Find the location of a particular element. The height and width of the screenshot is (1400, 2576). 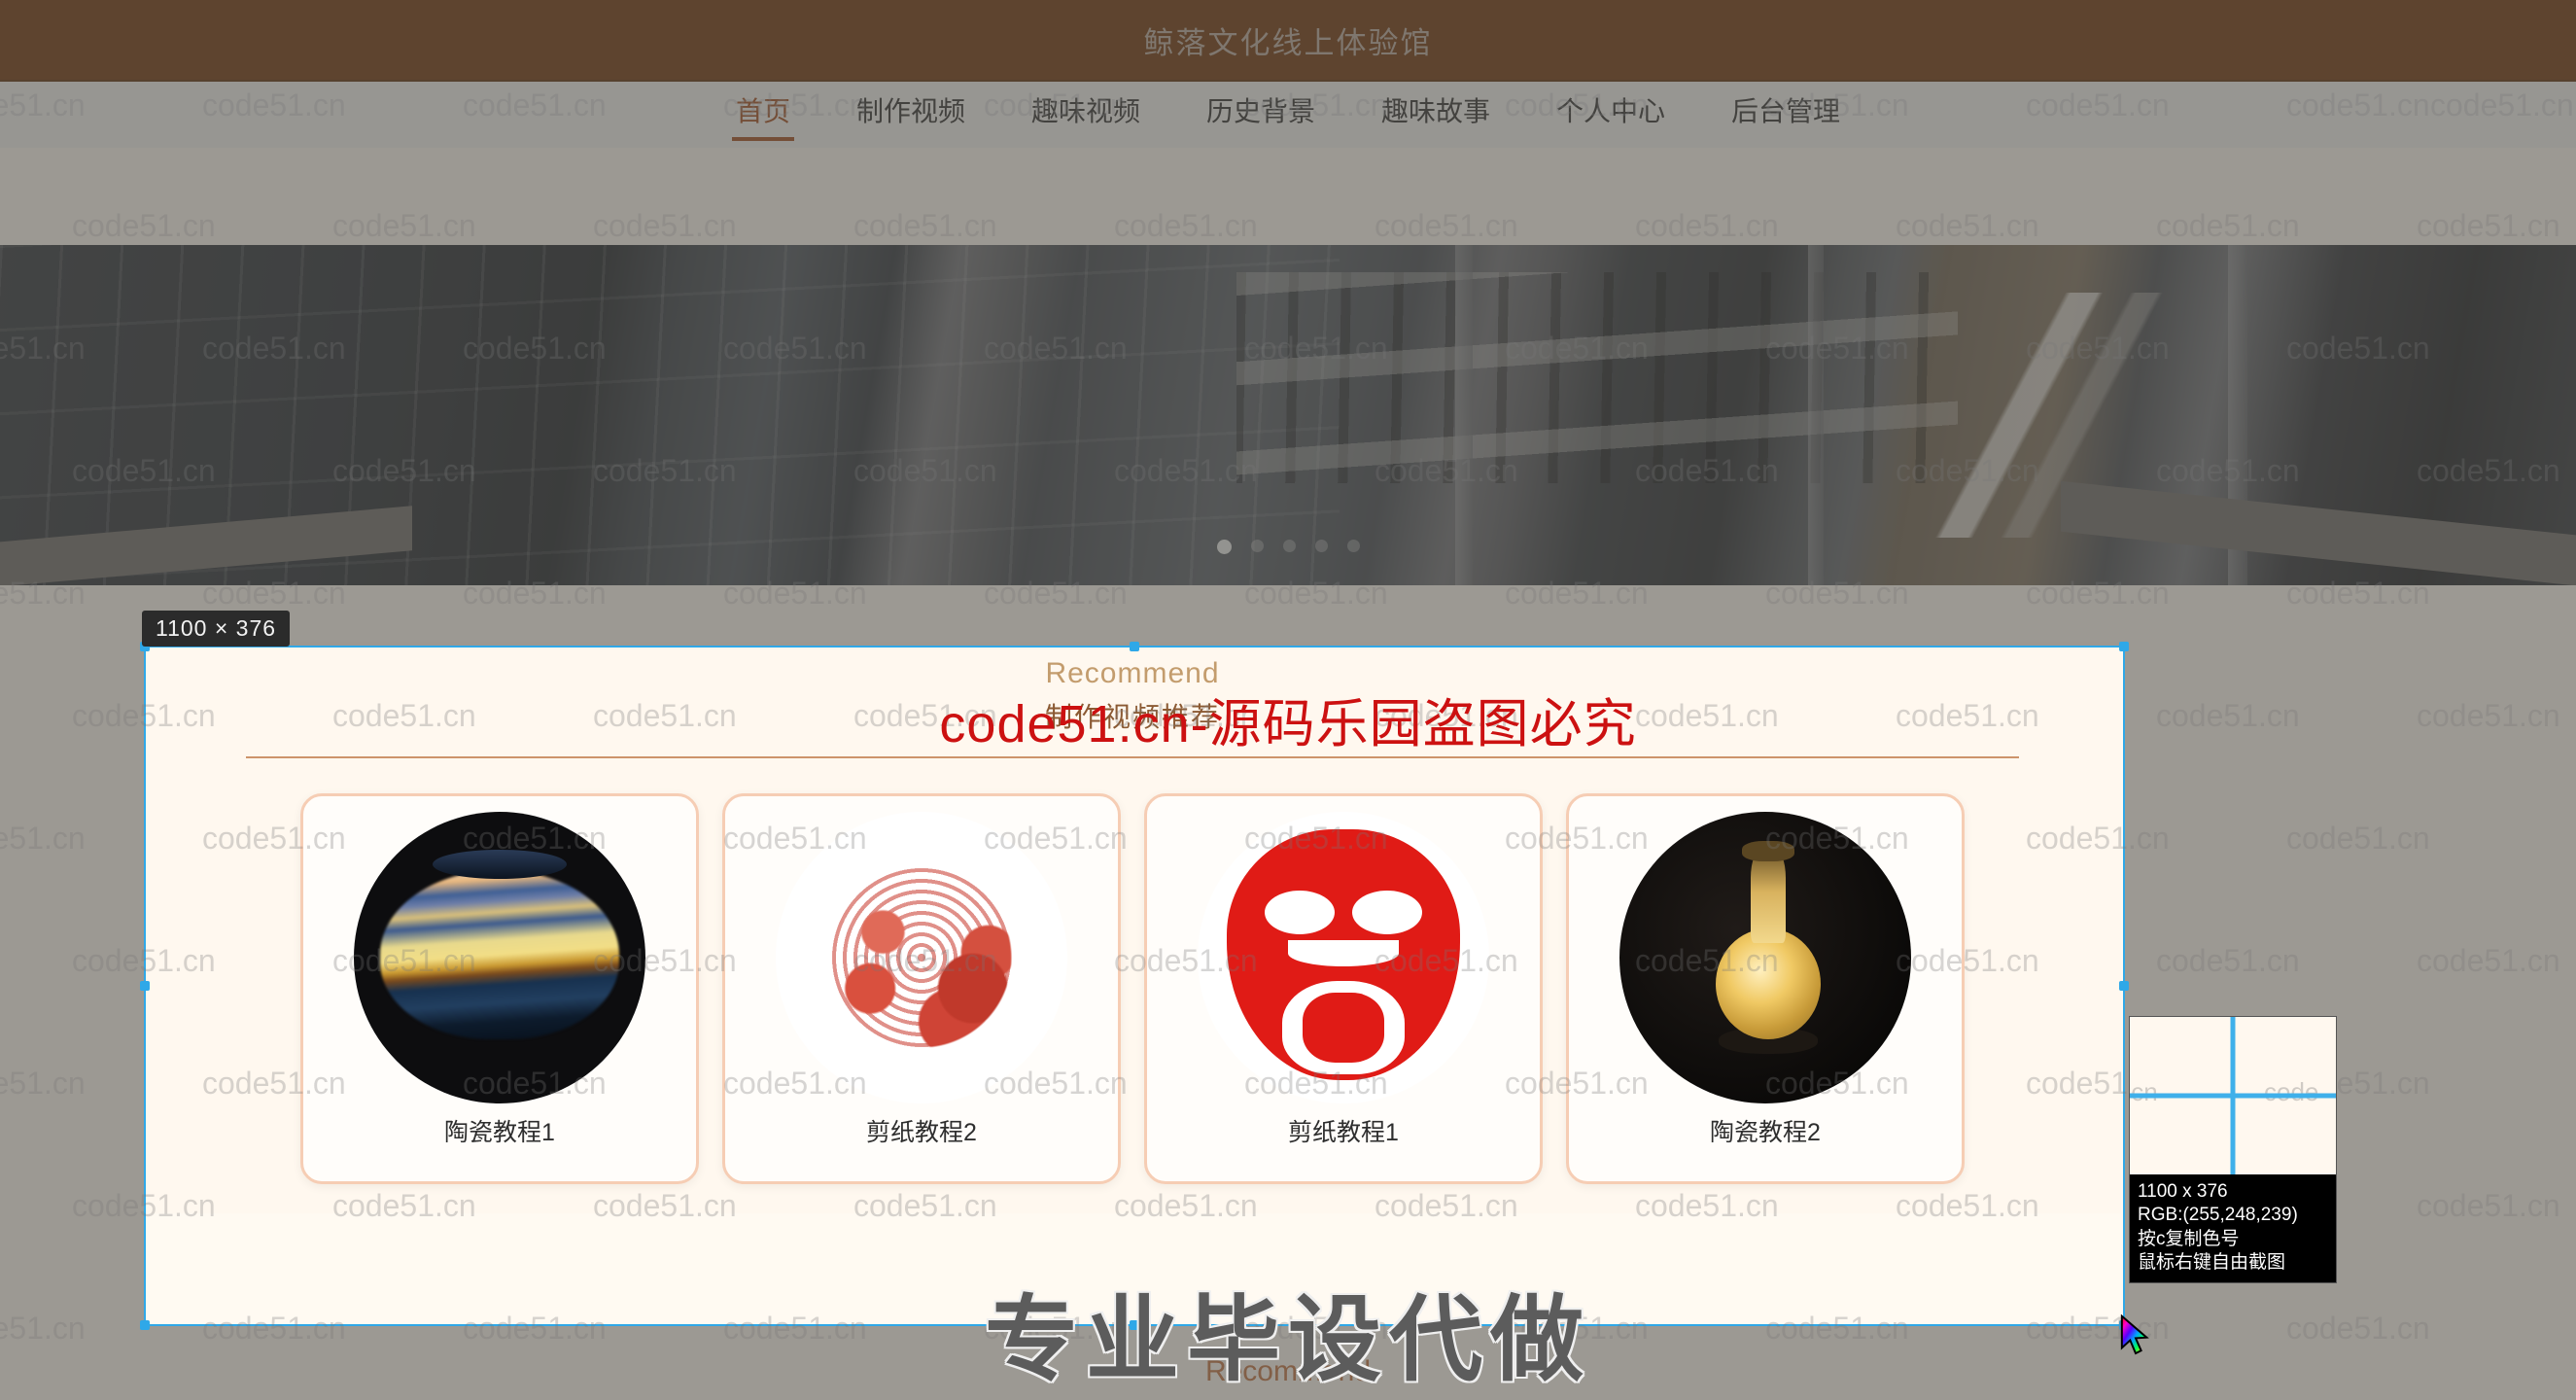

nav-item-fun-story: 趣味故事 is located at coordinates (1436, 115).